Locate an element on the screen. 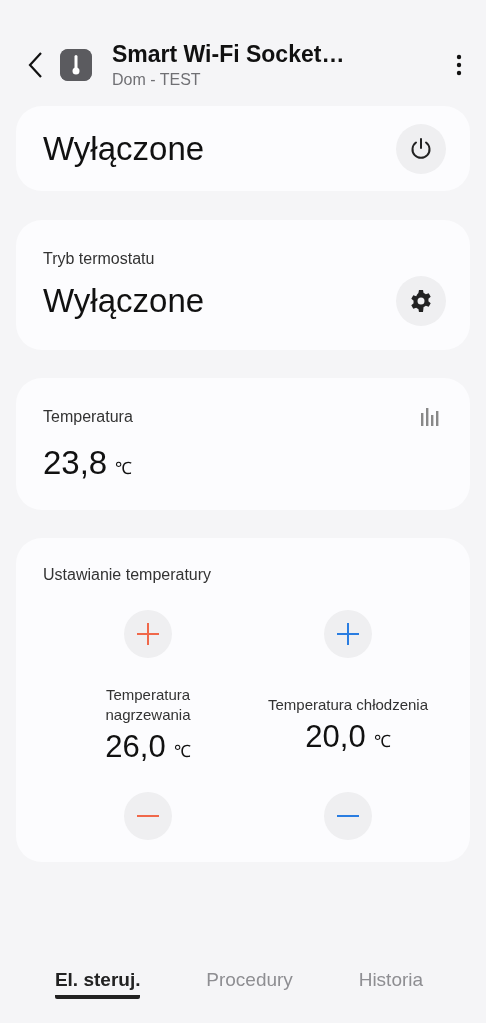  thermometer-icon is located at coordinates (76, 65).